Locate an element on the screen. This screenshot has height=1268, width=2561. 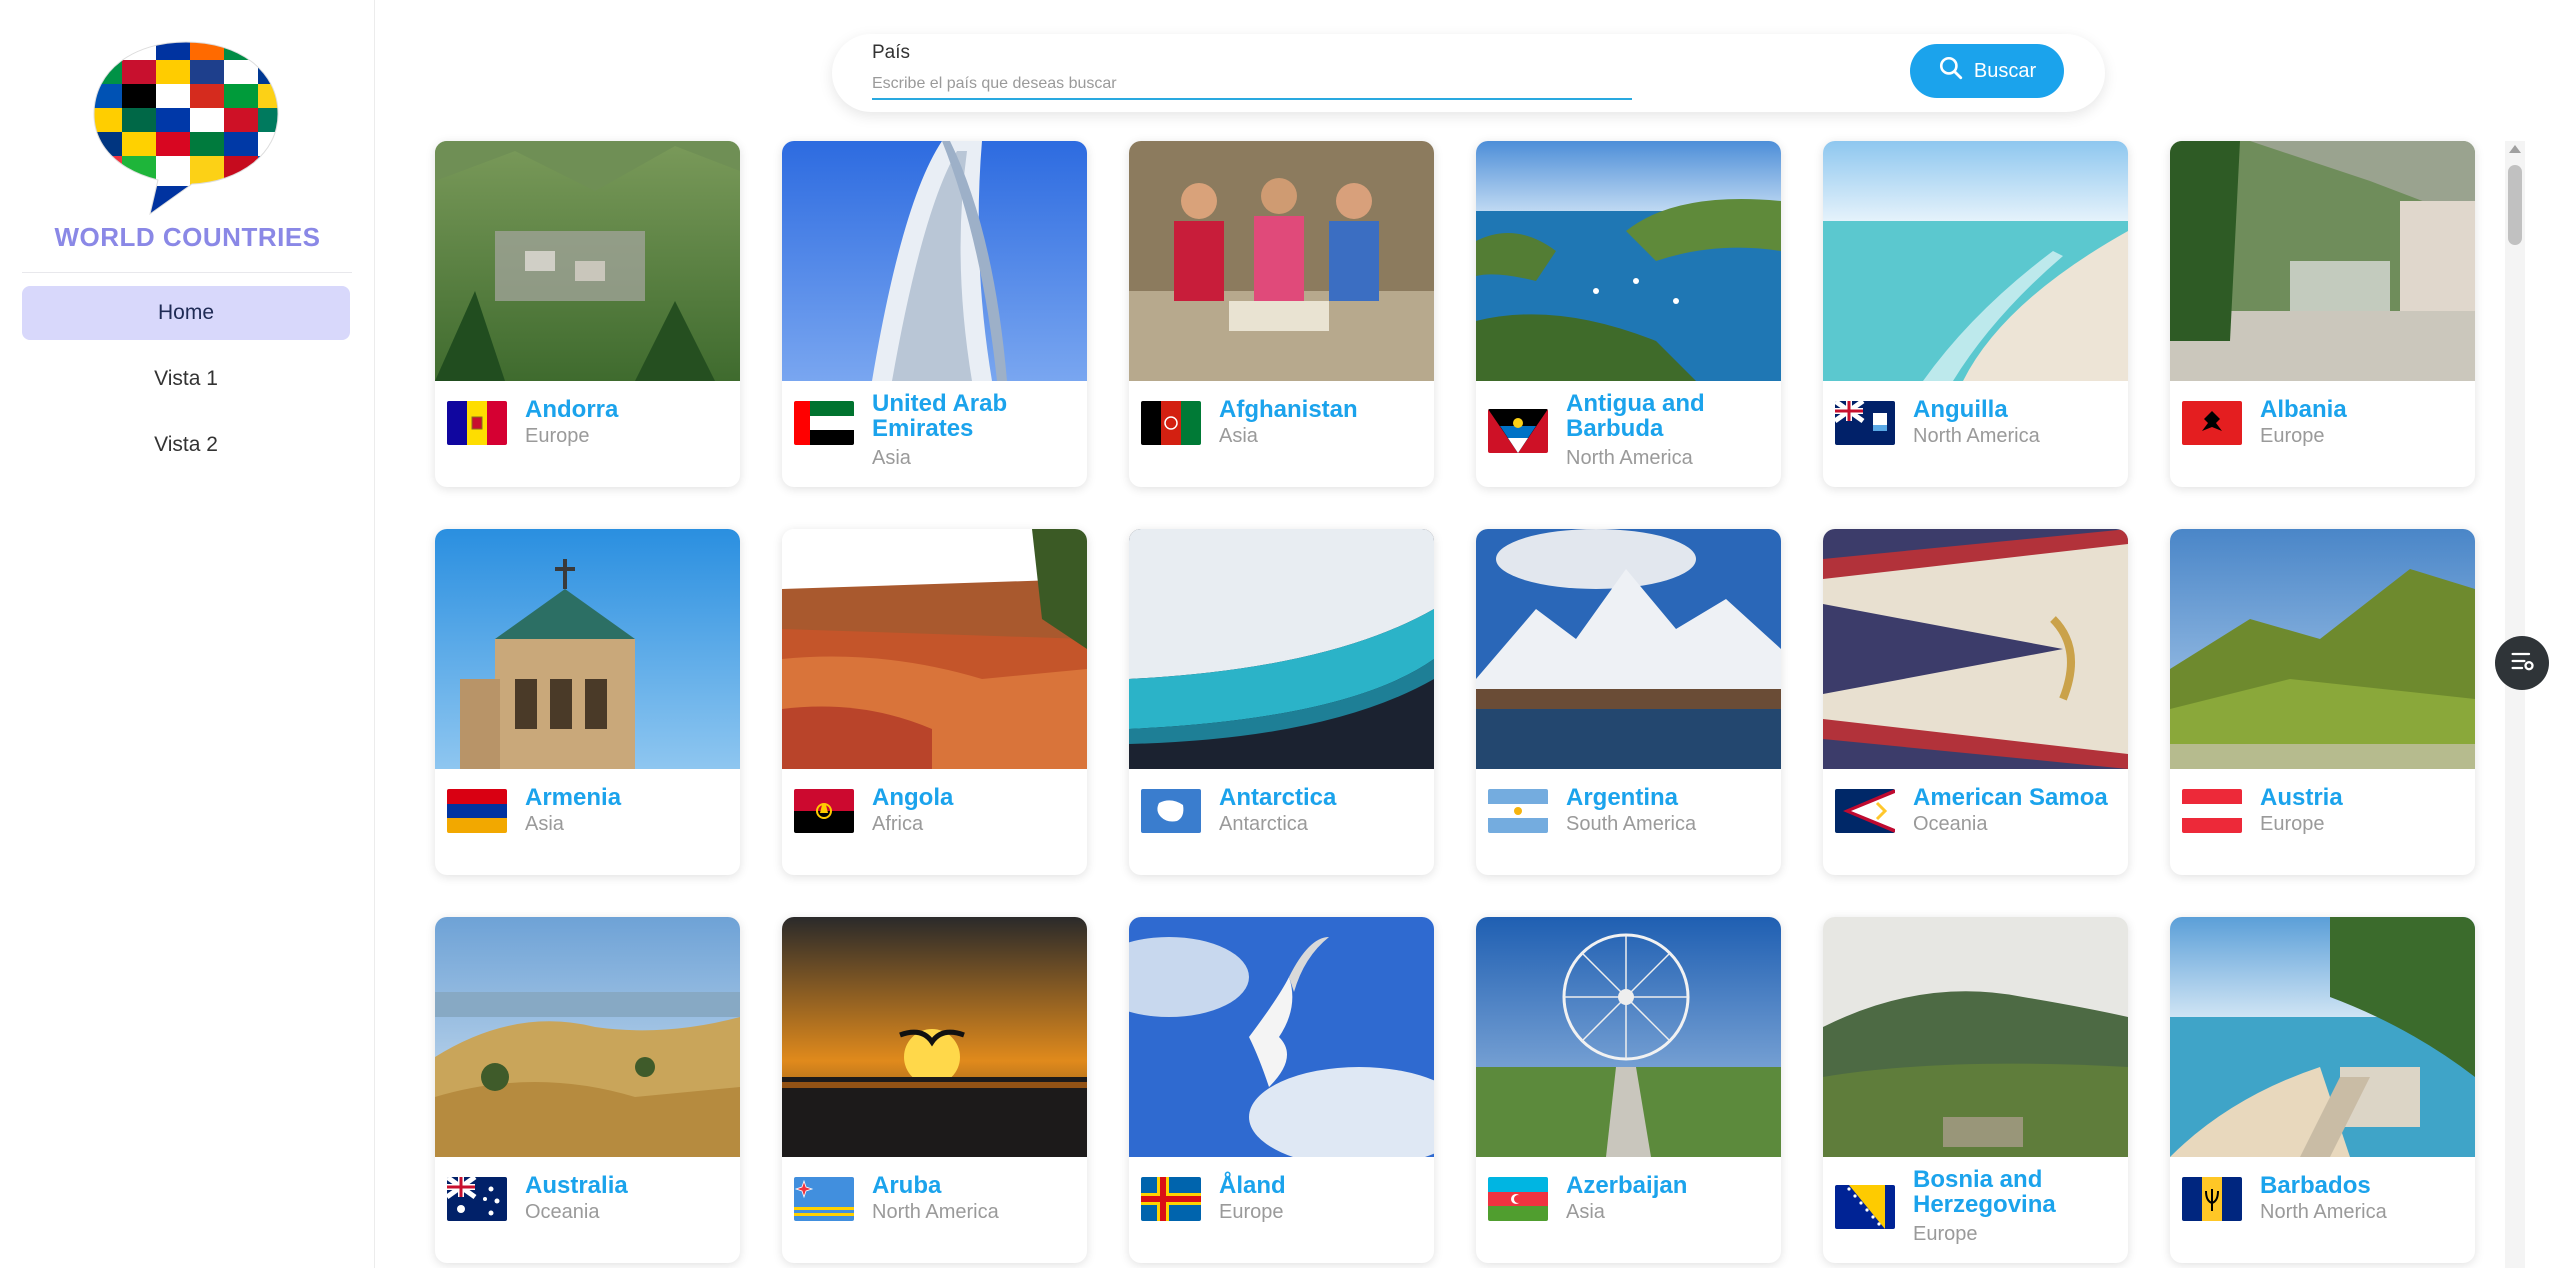
flag-albania-icon is located at coordinates (2212, 423).